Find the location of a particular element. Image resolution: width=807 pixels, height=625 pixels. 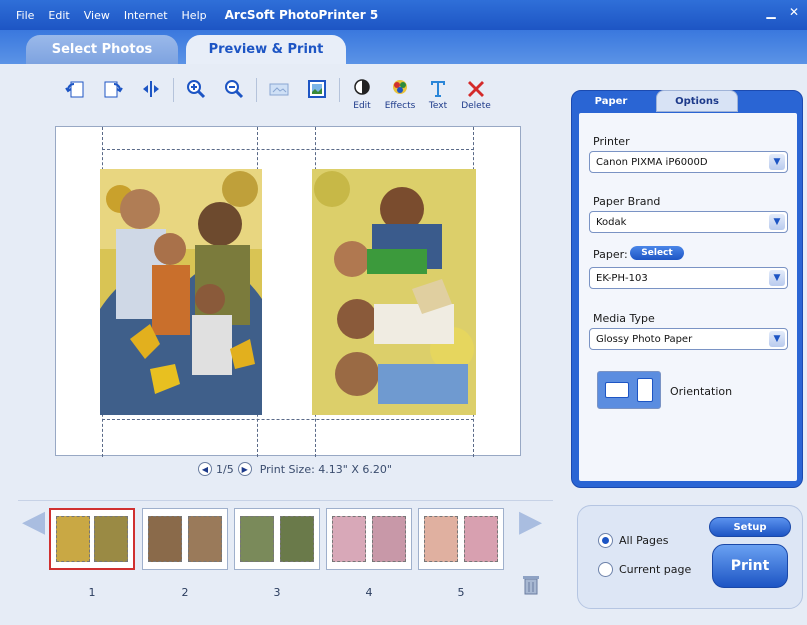

close-icon: ✕ is located at coordinates (794, 12).